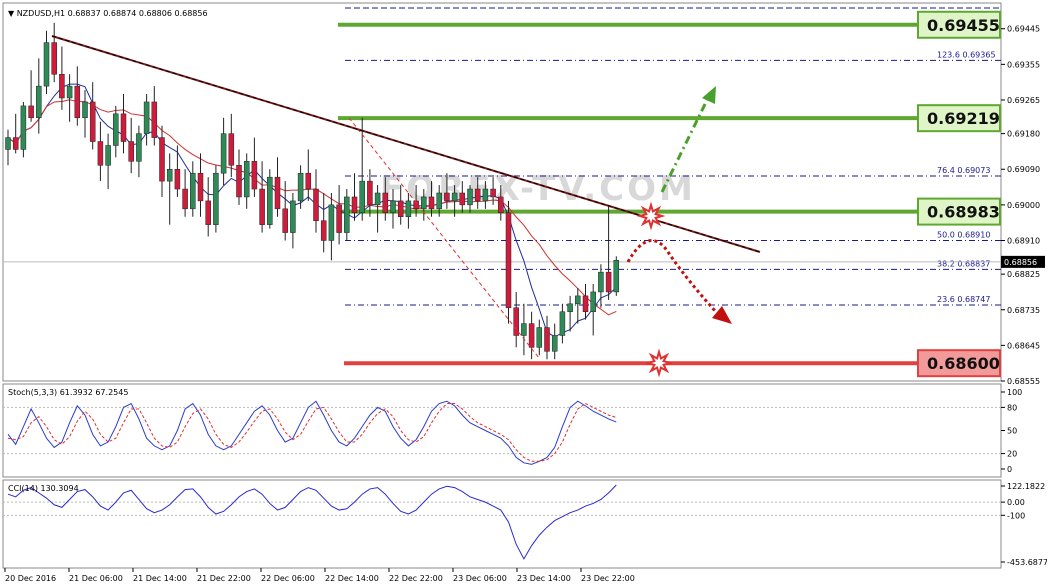 This screenshot has height=588, width=1047. I want to click on cci-tick-label: -100, so click(1016, 515).